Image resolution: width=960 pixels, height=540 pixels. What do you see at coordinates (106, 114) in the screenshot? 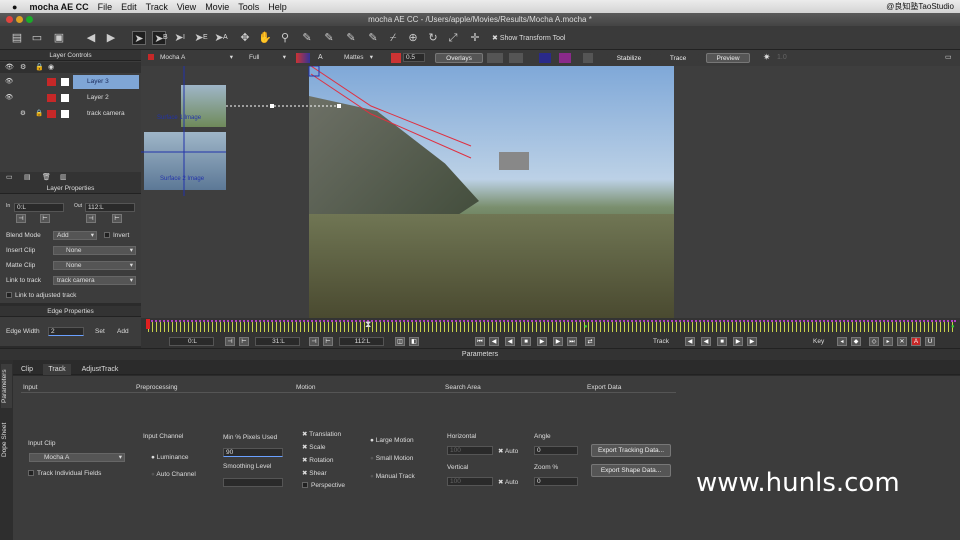
I see `layer-name: track camera` at bounding box center [106, 114].